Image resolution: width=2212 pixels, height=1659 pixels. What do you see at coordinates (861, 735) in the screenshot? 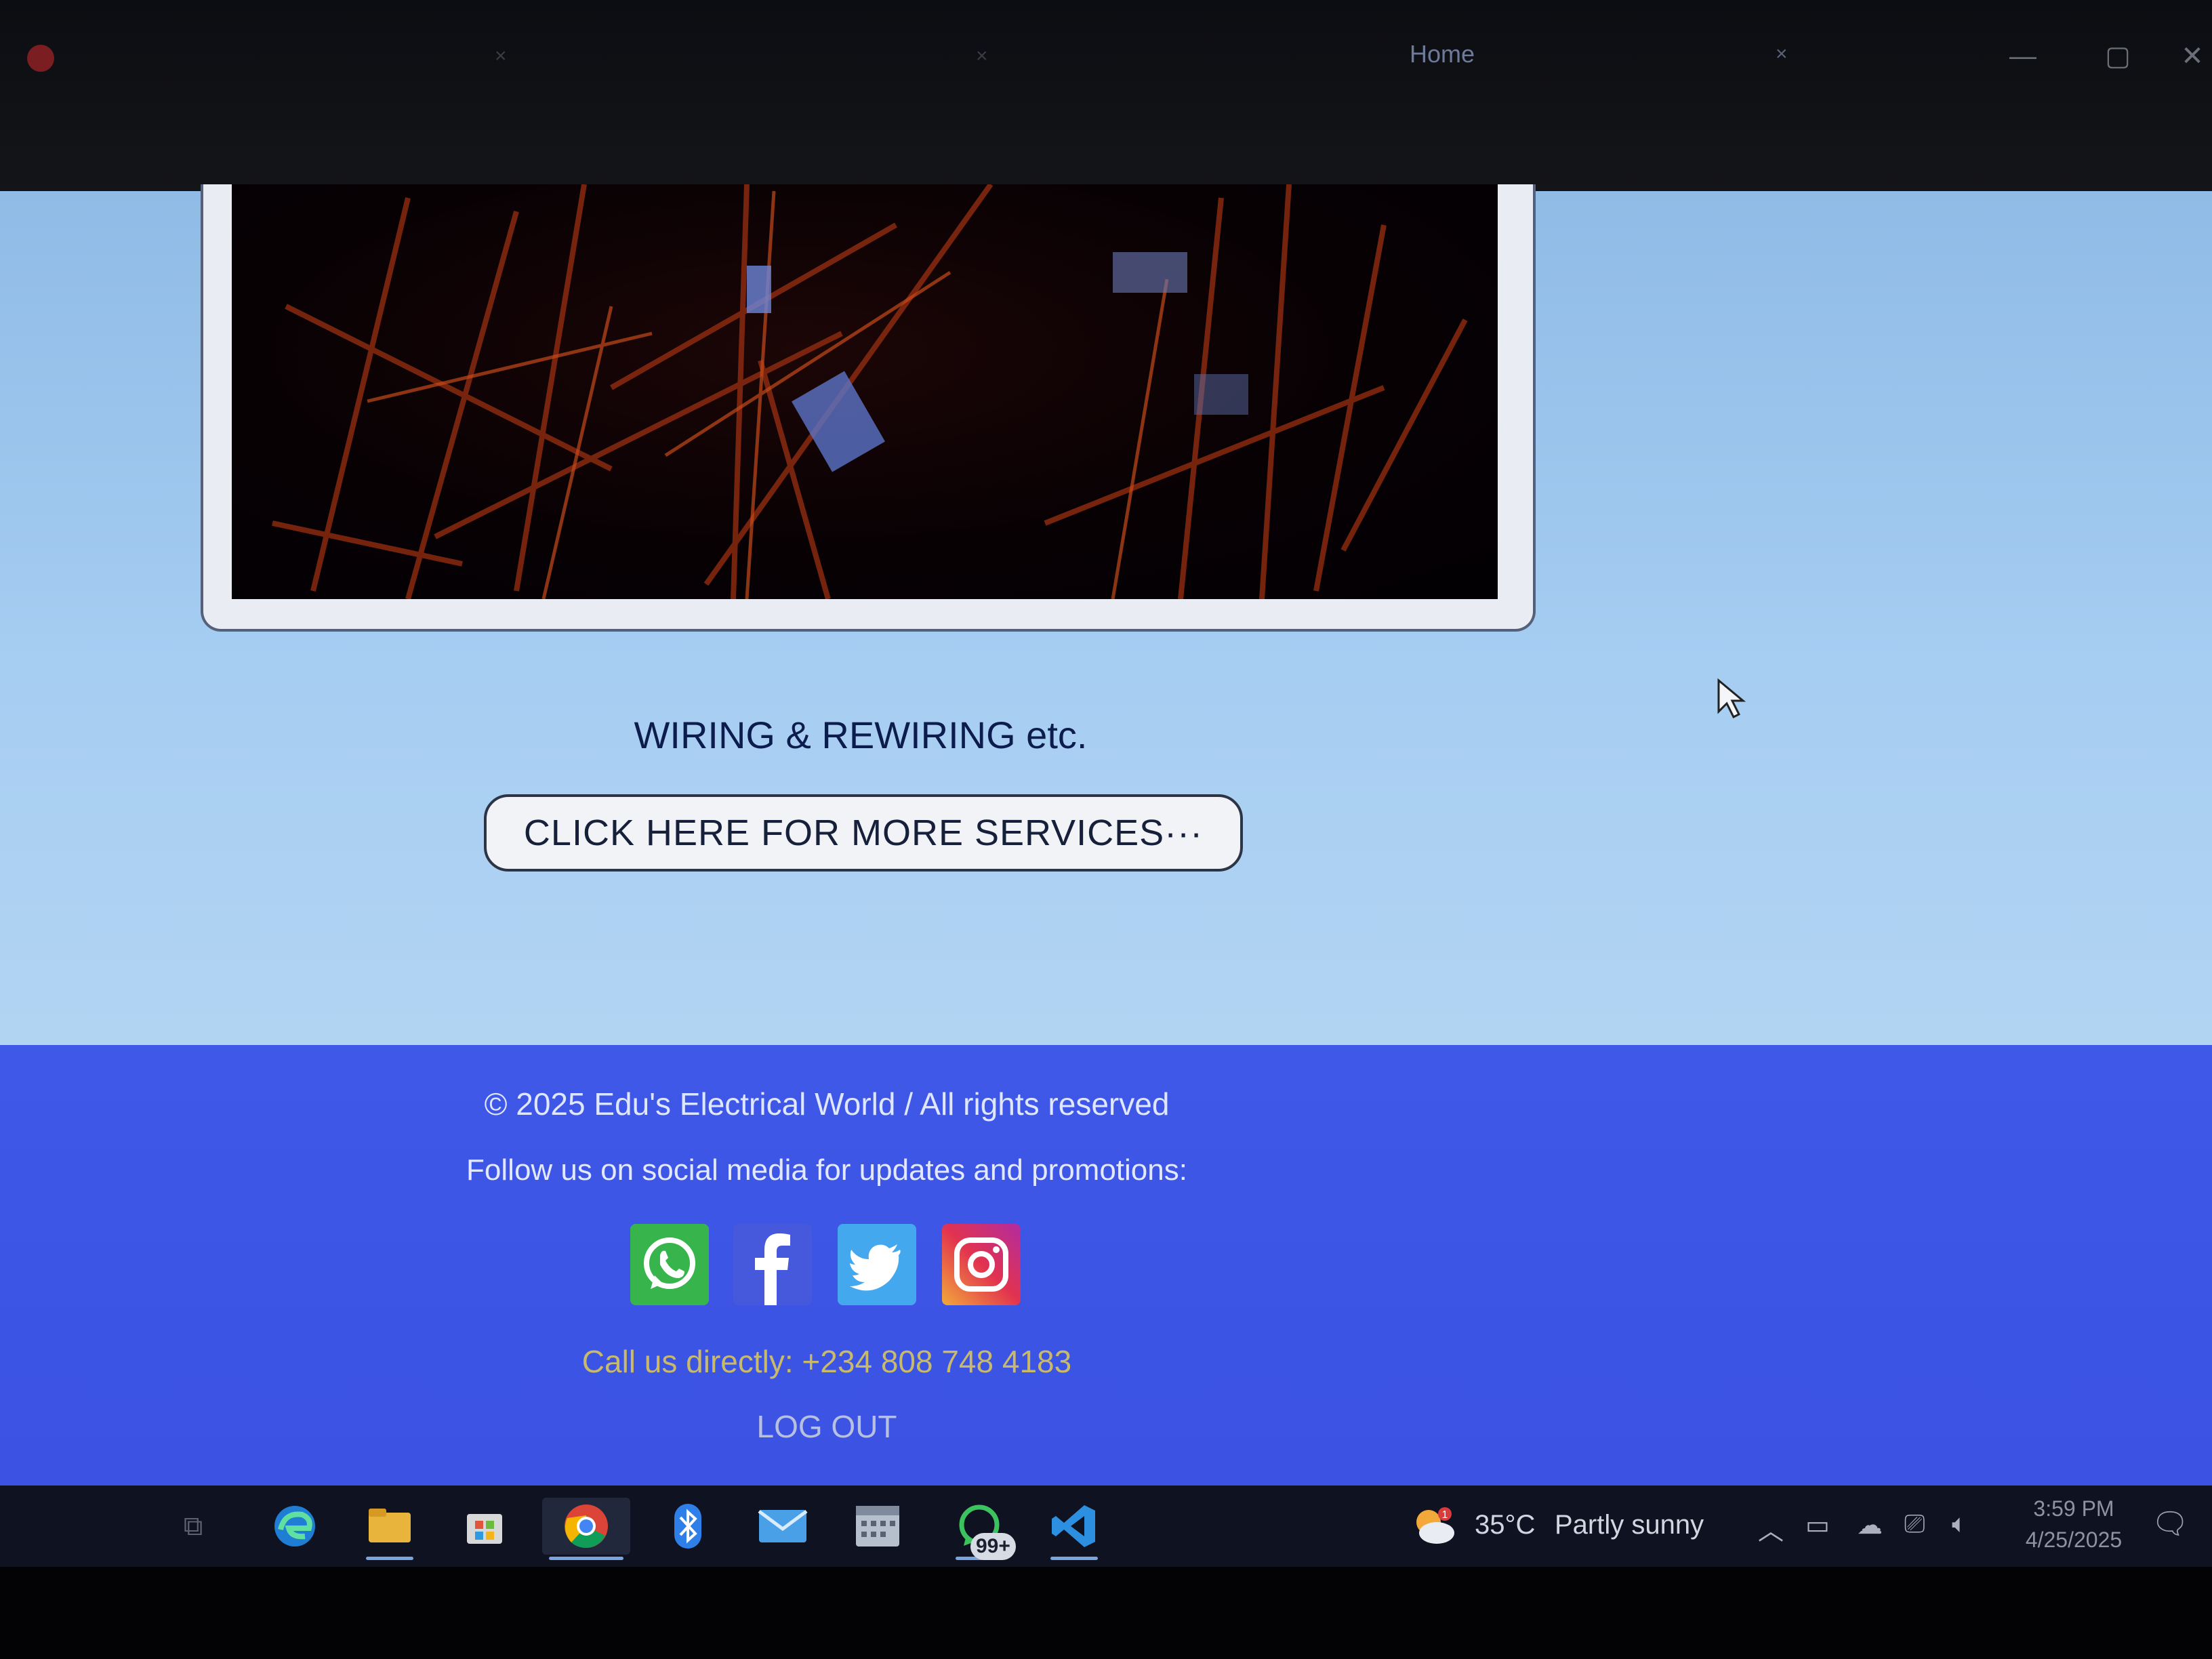
I see `service-caption: WIRING & REWIRING etc.` at bounding box center [861, 735].